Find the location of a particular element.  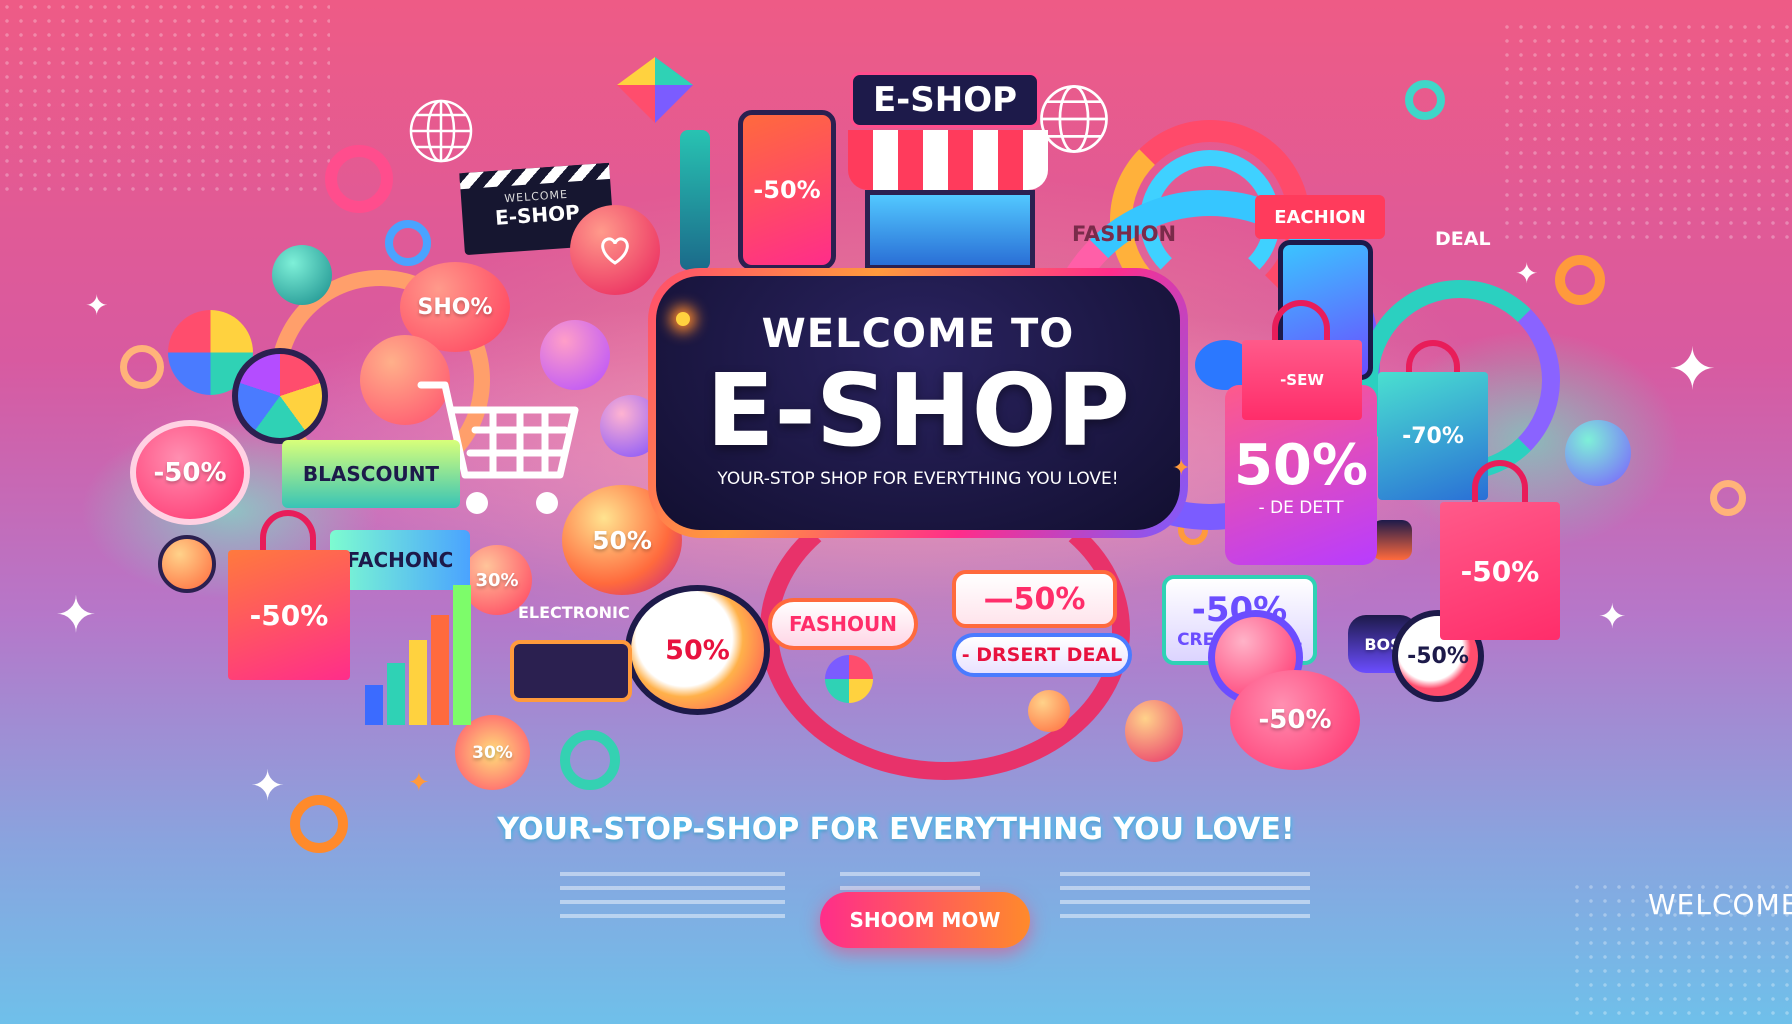

fachionc-text: FACHONC is located at coordinates (400, 560).